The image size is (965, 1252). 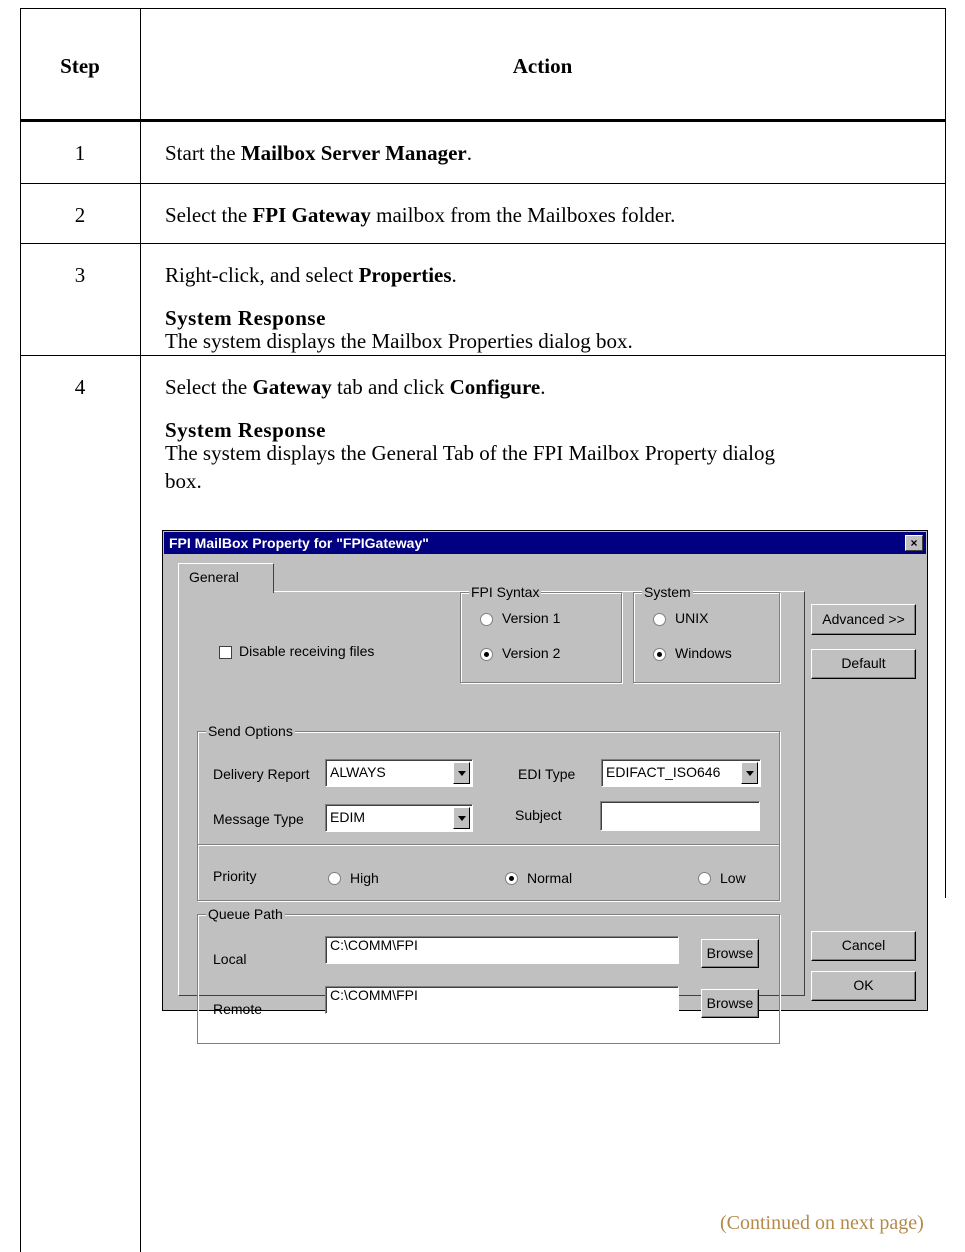 What do you see at coordinates (863, 619) in the screenshot?
I see `advanced-button: Advanced >>` at bounding box center [863, 619].